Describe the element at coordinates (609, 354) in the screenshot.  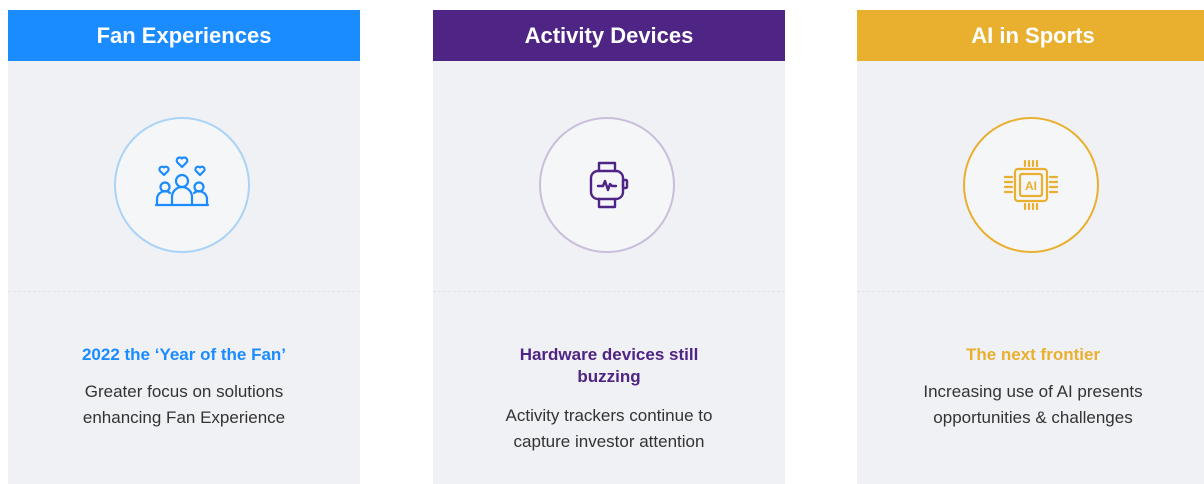
I see `headline-line: Hardware devices still` at that location.